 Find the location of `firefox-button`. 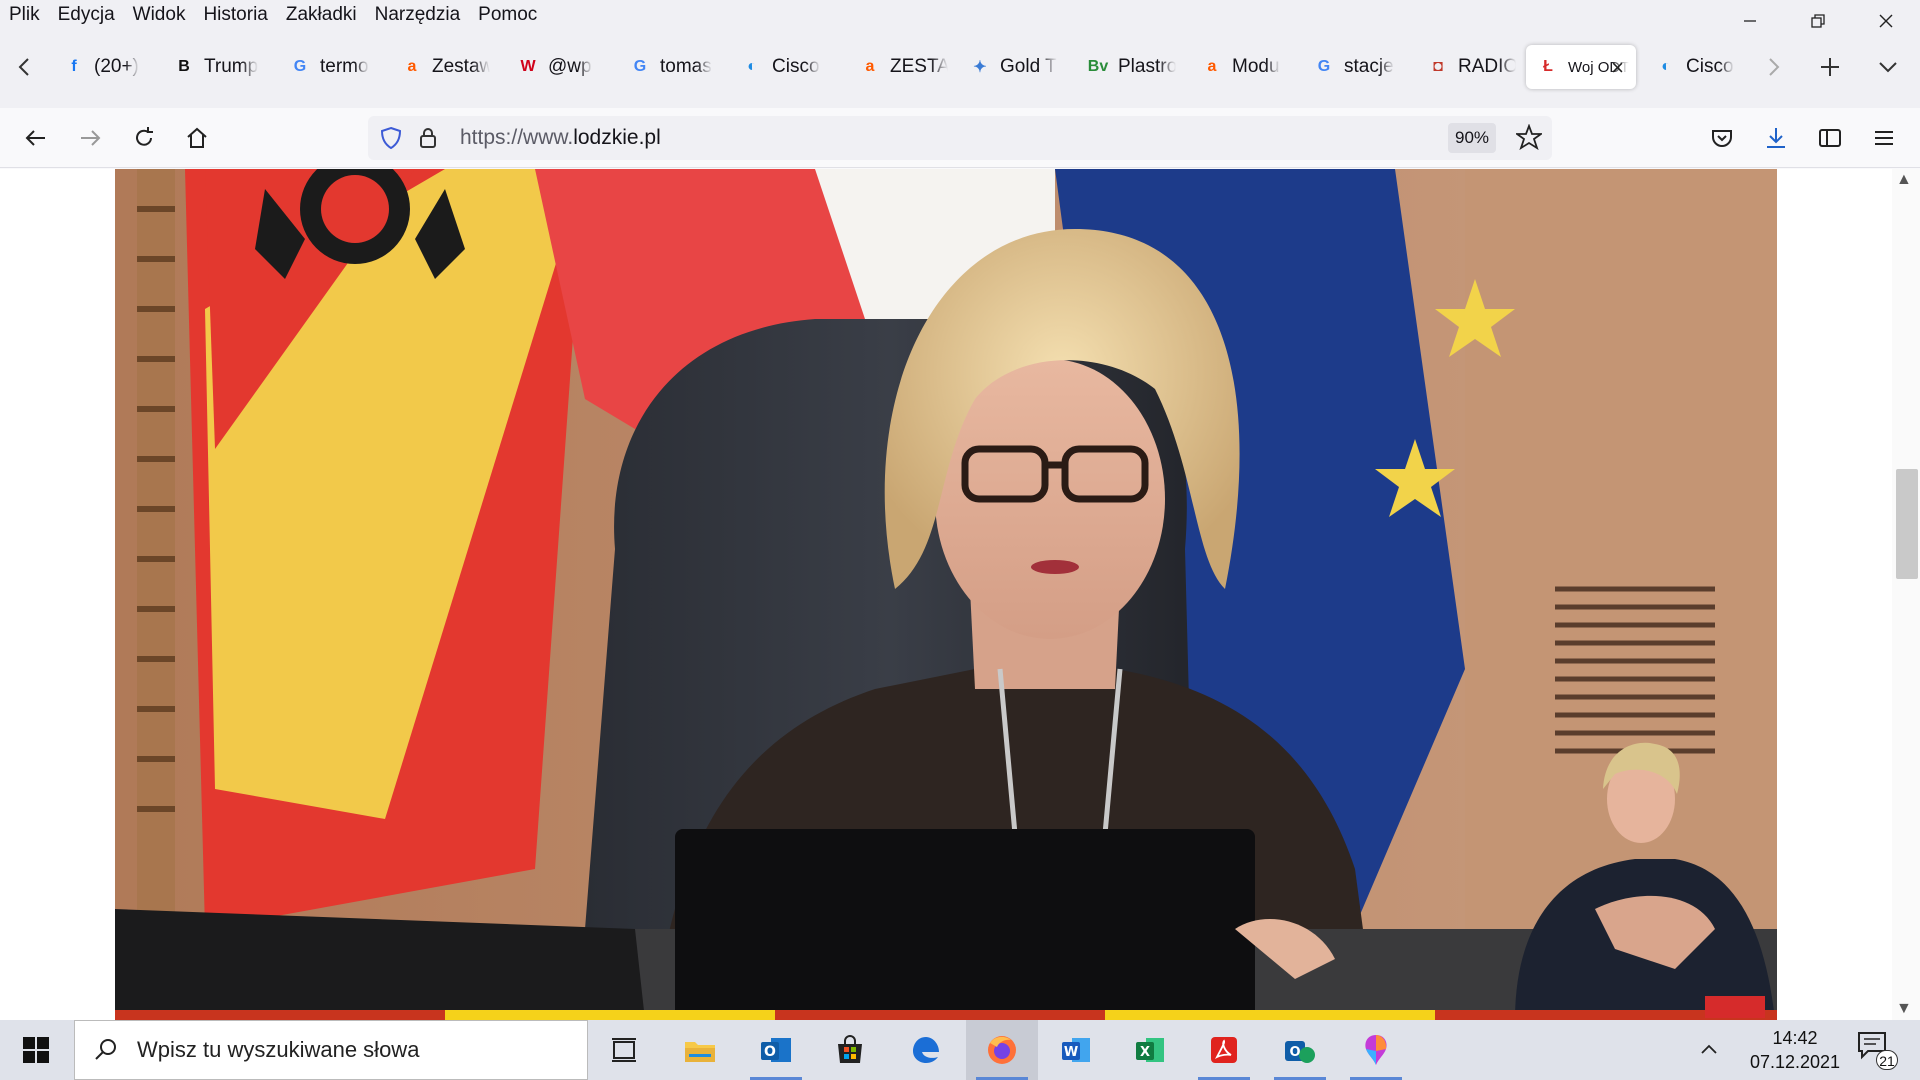

firefox-button is located at coordinates (1002, 1050).